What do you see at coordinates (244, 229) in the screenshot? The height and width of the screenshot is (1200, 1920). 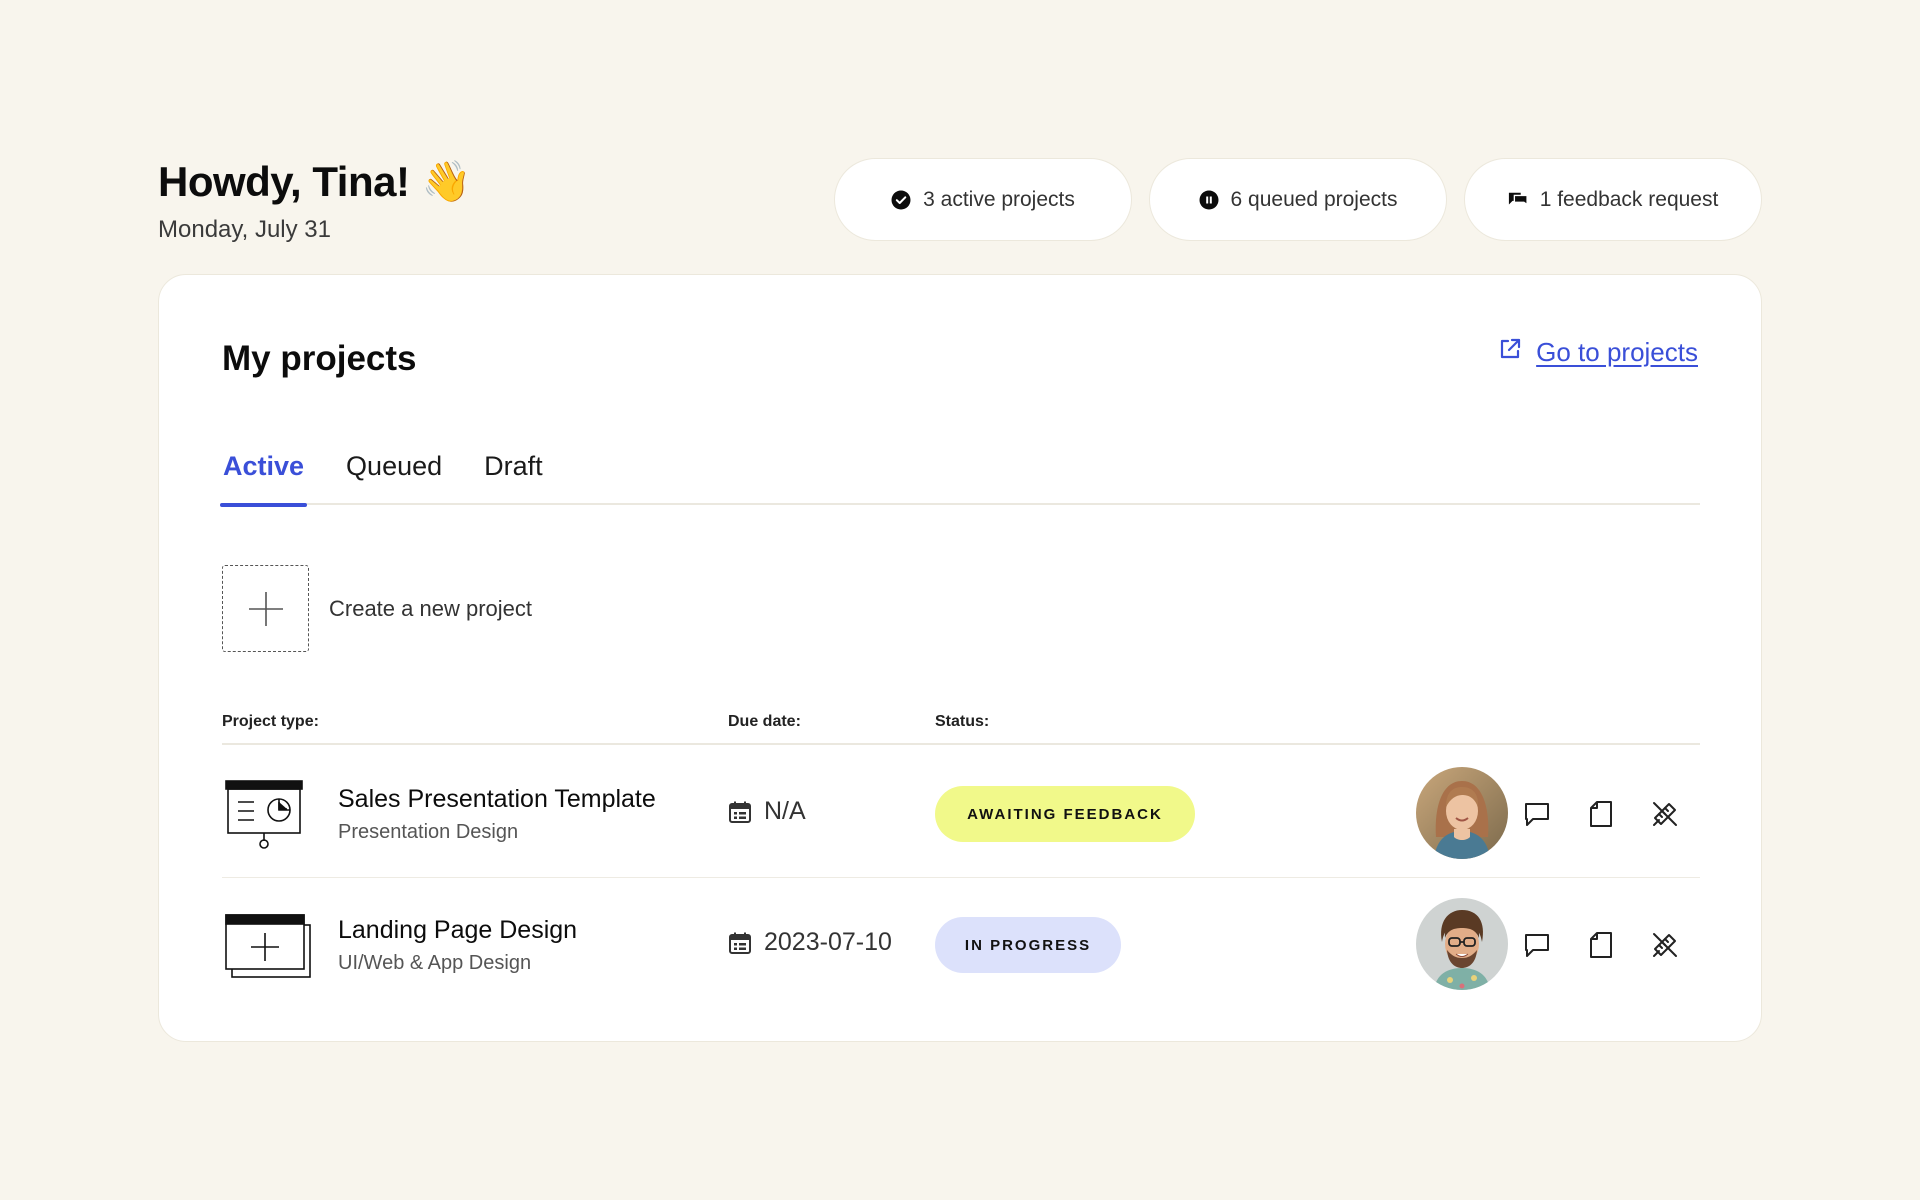 I see `greeting-date: Monday, July 31` at bounding box center [244, 229].